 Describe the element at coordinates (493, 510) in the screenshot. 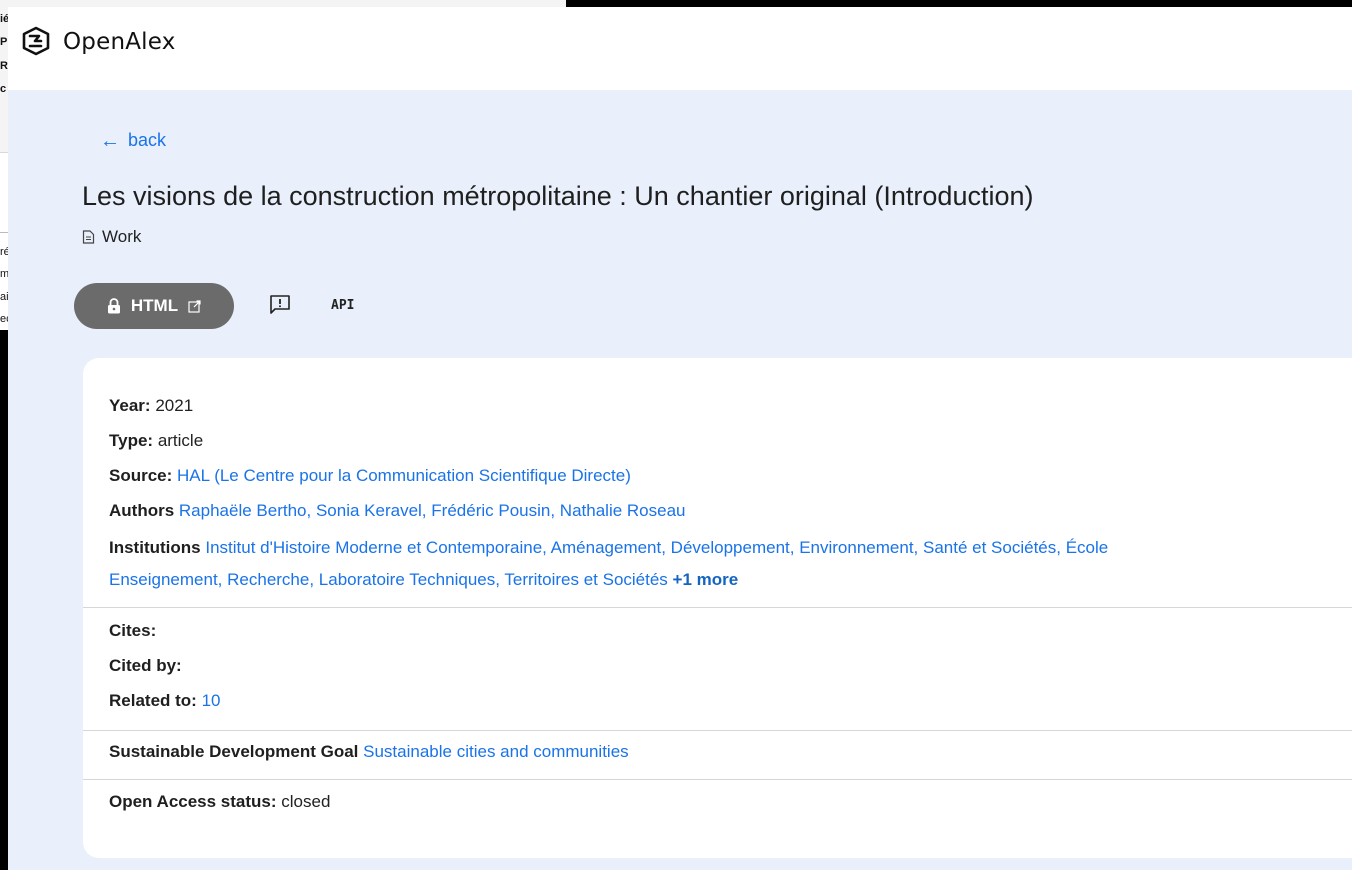

I see `author-link: Frédéric Pousin,` at that location.